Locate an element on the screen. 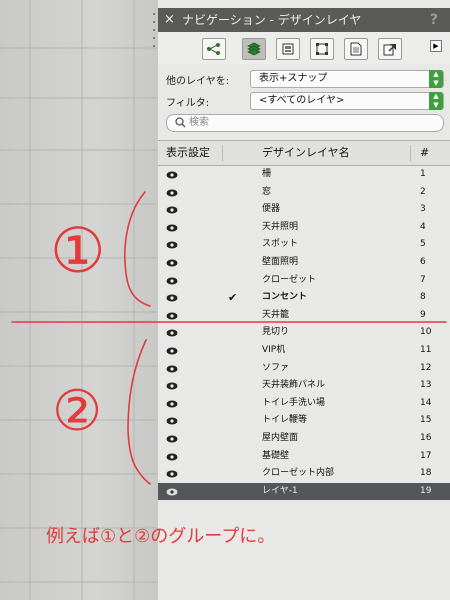  layer-name: コンセント is located at coordinates (285, 297).